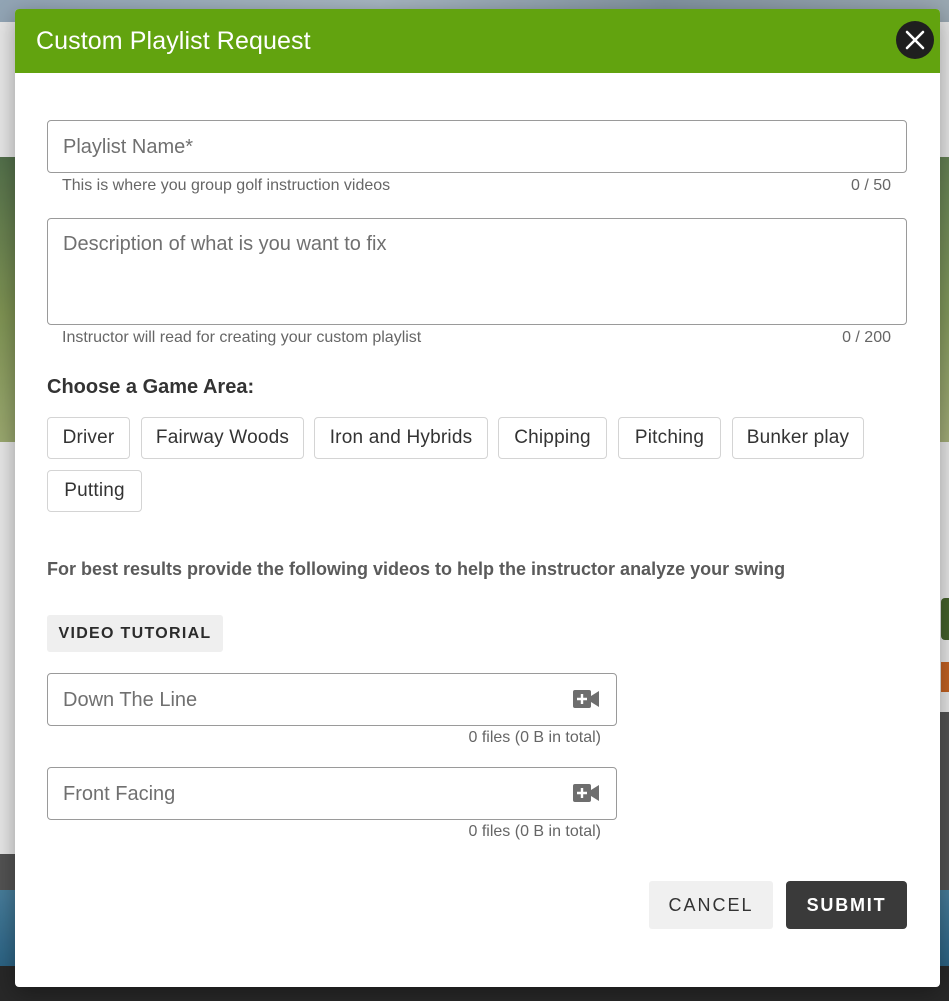 The height and width of the screenshot is (1001, 949). I want to click on description-field, so click(477, 271).